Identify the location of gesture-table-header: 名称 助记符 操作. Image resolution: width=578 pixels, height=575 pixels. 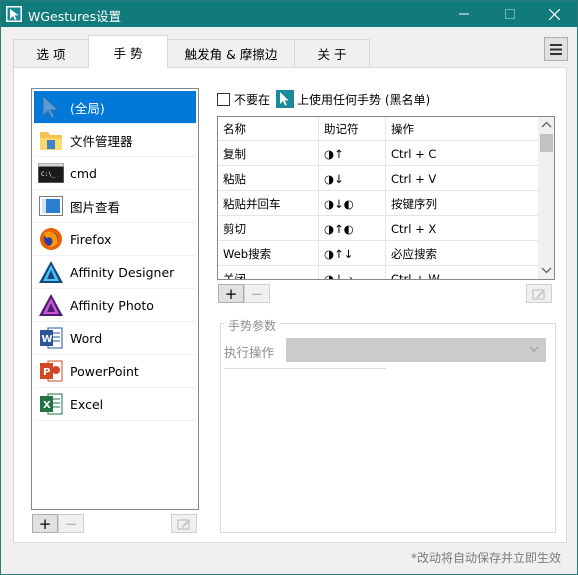
(378, 129).